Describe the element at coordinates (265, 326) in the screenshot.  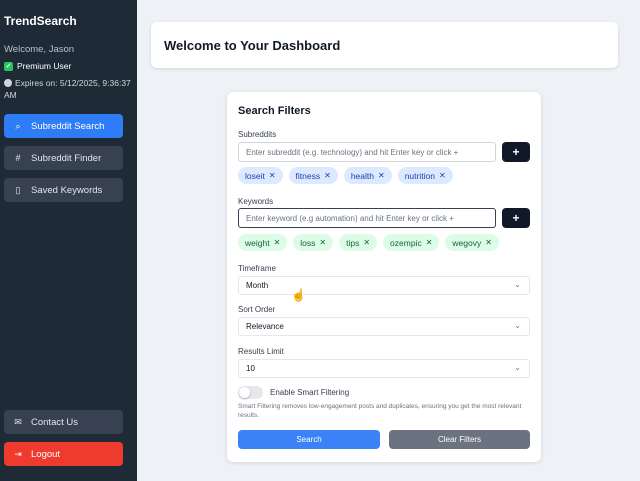
I see `sort-order-value: Relevance` at that location.